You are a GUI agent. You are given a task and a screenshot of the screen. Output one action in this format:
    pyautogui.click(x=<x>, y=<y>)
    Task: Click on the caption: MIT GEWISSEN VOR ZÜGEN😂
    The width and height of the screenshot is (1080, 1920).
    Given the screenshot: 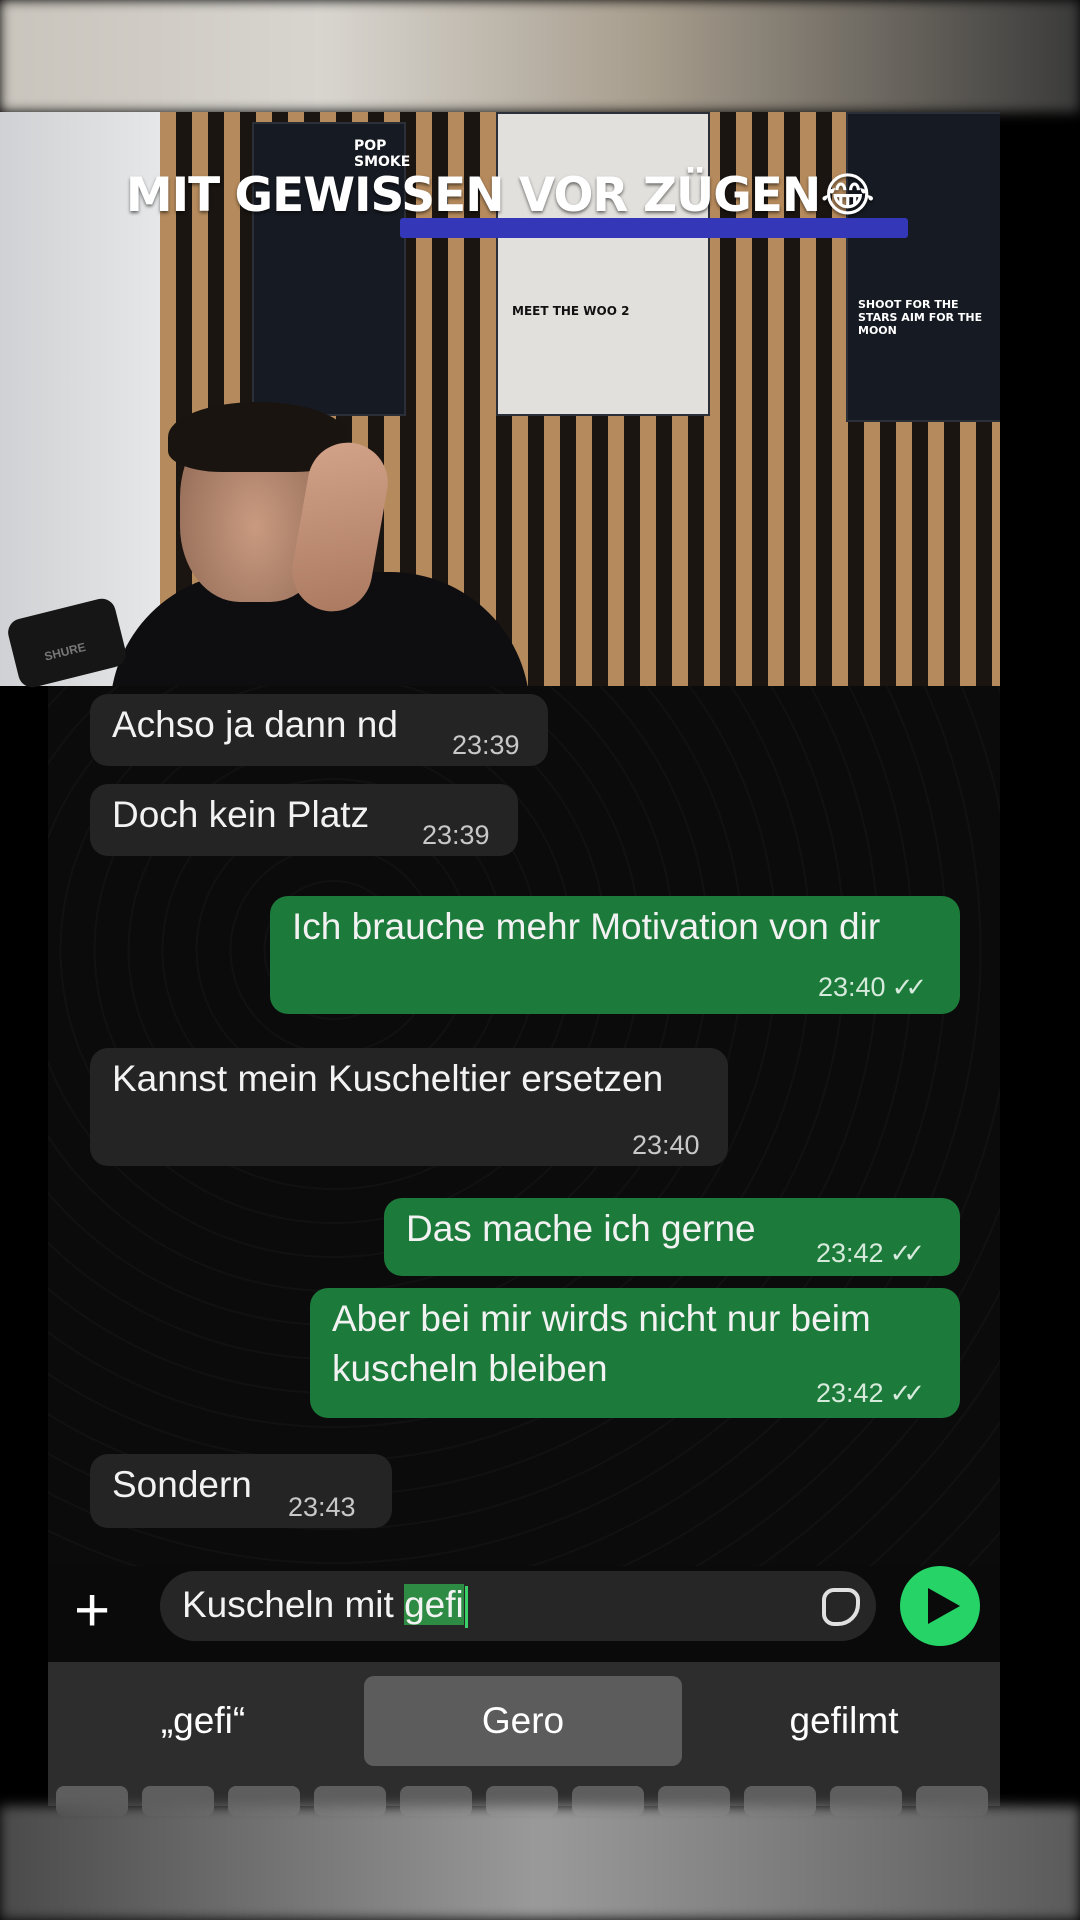 What is the action you would take?
    pyautogui.click(x=500, y=195)
    